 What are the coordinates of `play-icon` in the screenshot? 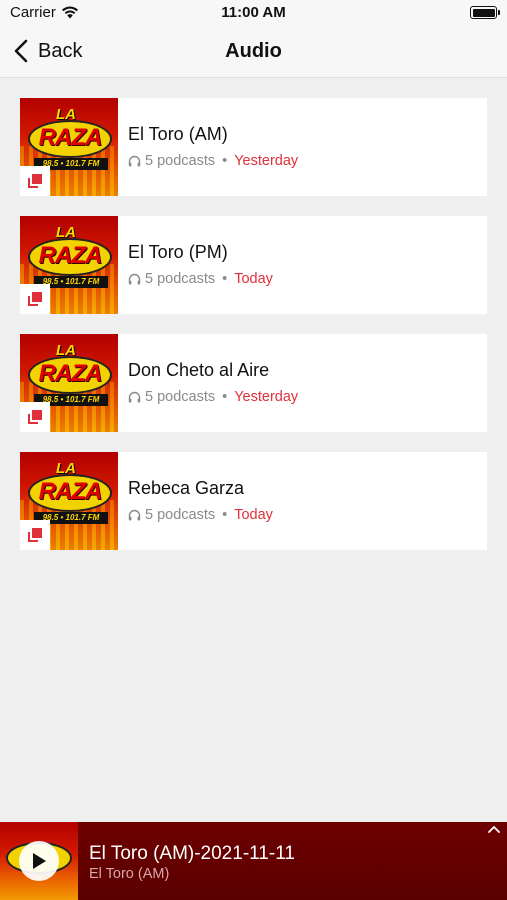 It's located at (39, 861).